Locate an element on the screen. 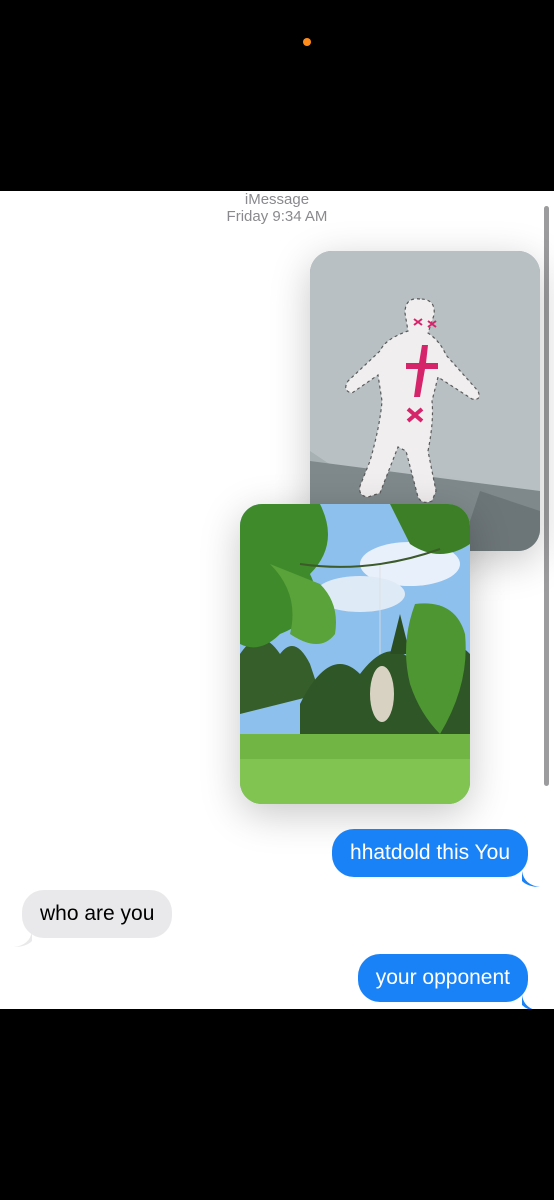  sent-message-bubble: your opponent is located at coordinates (442, 978).